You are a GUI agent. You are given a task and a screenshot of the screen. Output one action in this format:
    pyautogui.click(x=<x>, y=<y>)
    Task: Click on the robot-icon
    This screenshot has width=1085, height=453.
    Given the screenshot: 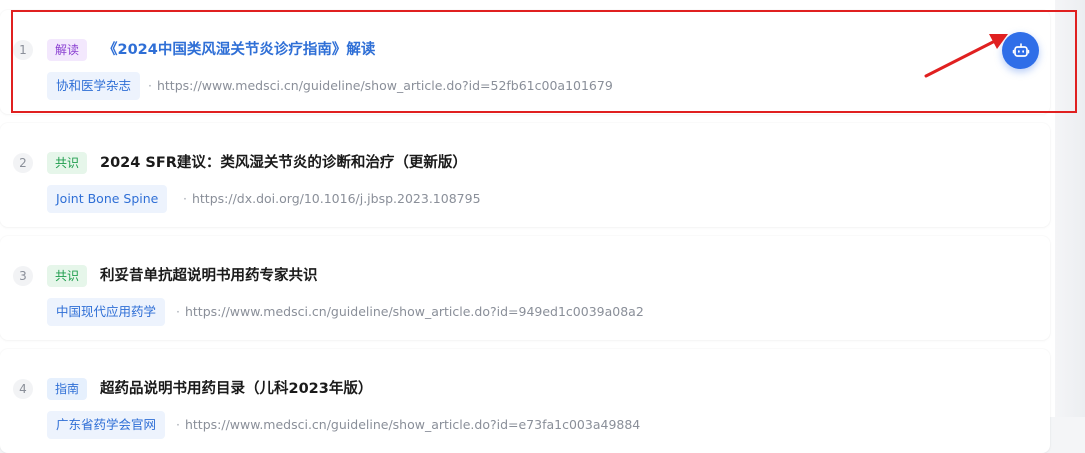 What is the action you would take?
    pyautogui.click(x=1020, y=49)
    